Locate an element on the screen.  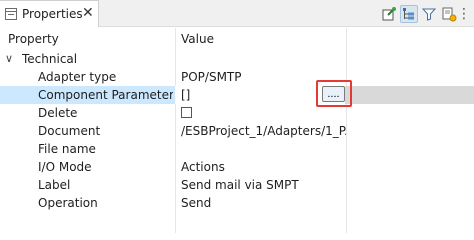
categories-icon is located at coordinates (409, 14).